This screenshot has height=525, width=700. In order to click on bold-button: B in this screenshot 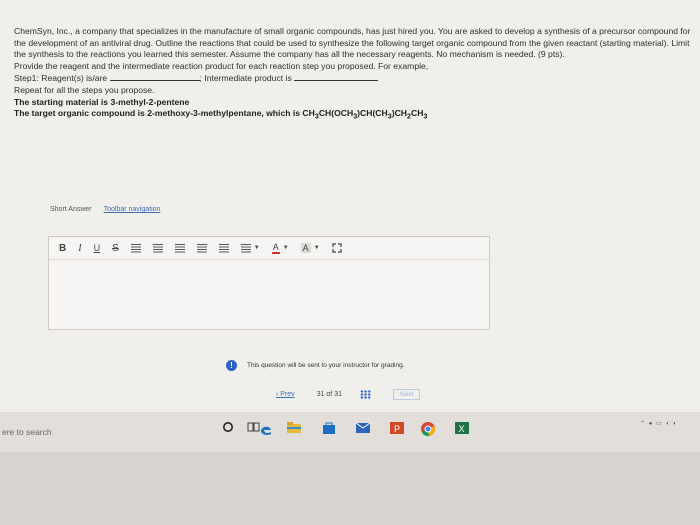, I will do `click(62, 248)`.